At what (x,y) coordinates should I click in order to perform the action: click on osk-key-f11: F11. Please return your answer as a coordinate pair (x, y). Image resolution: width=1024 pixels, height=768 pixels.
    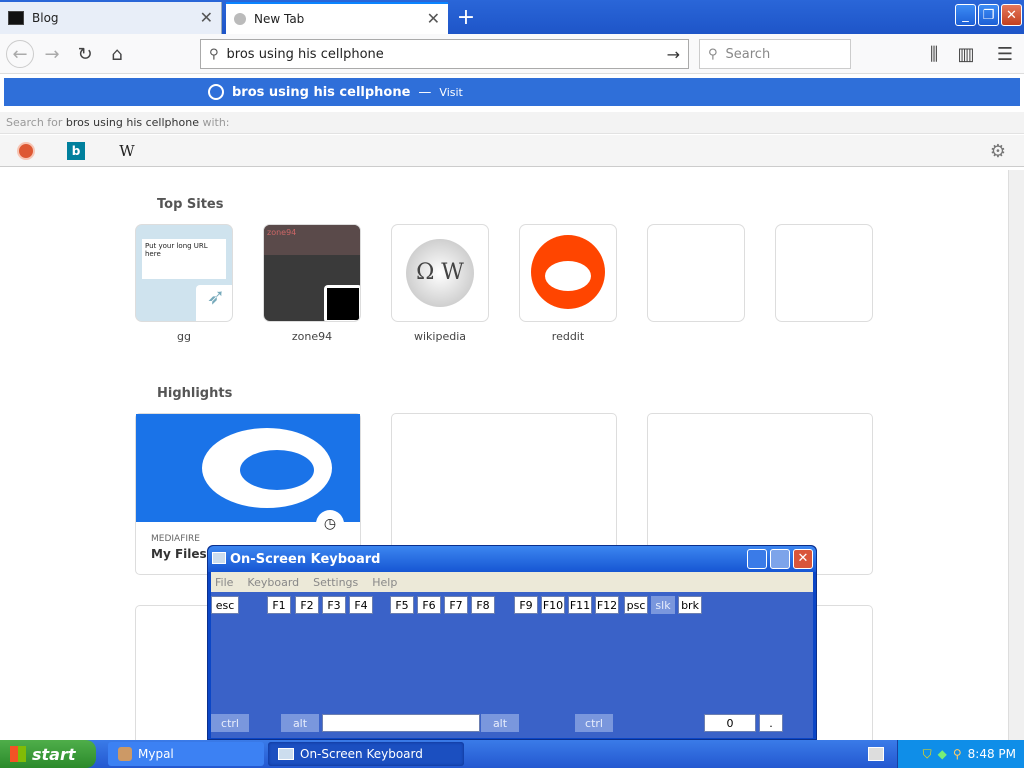
    Looking at the image, I should click on (580, 605).